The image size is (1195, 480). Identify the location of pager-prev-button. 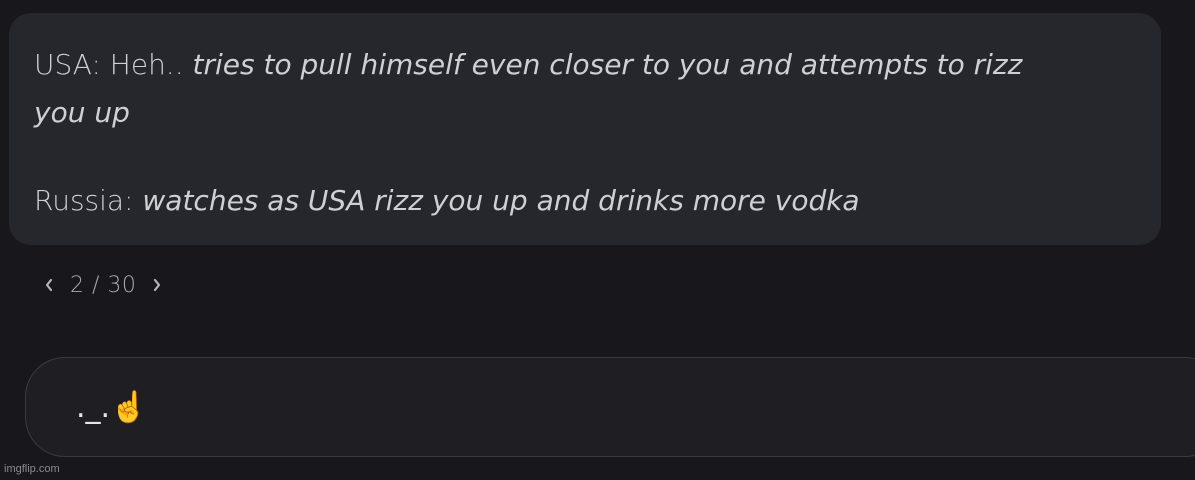
(49, 285).